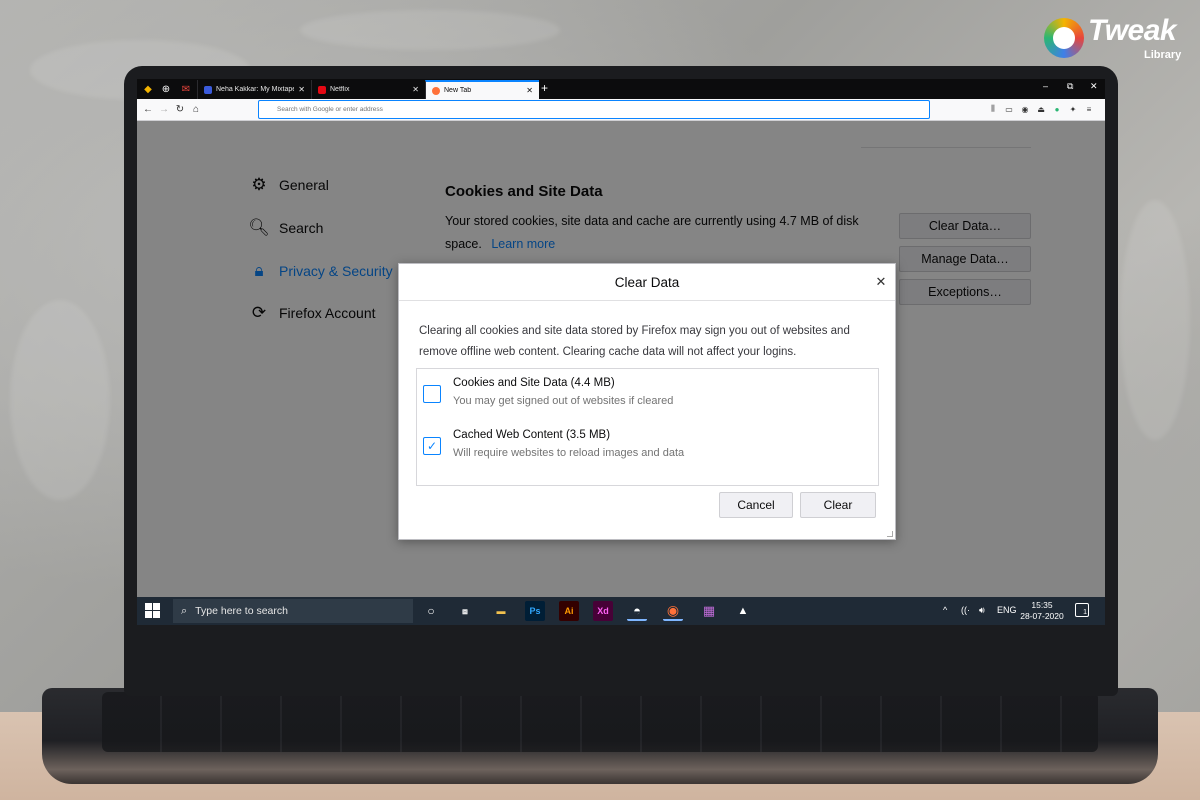  What do you see at coordinates (1007, 610) in the screenshot?
I see `language-indicator: ENG` at bounding box center [1007, 610].